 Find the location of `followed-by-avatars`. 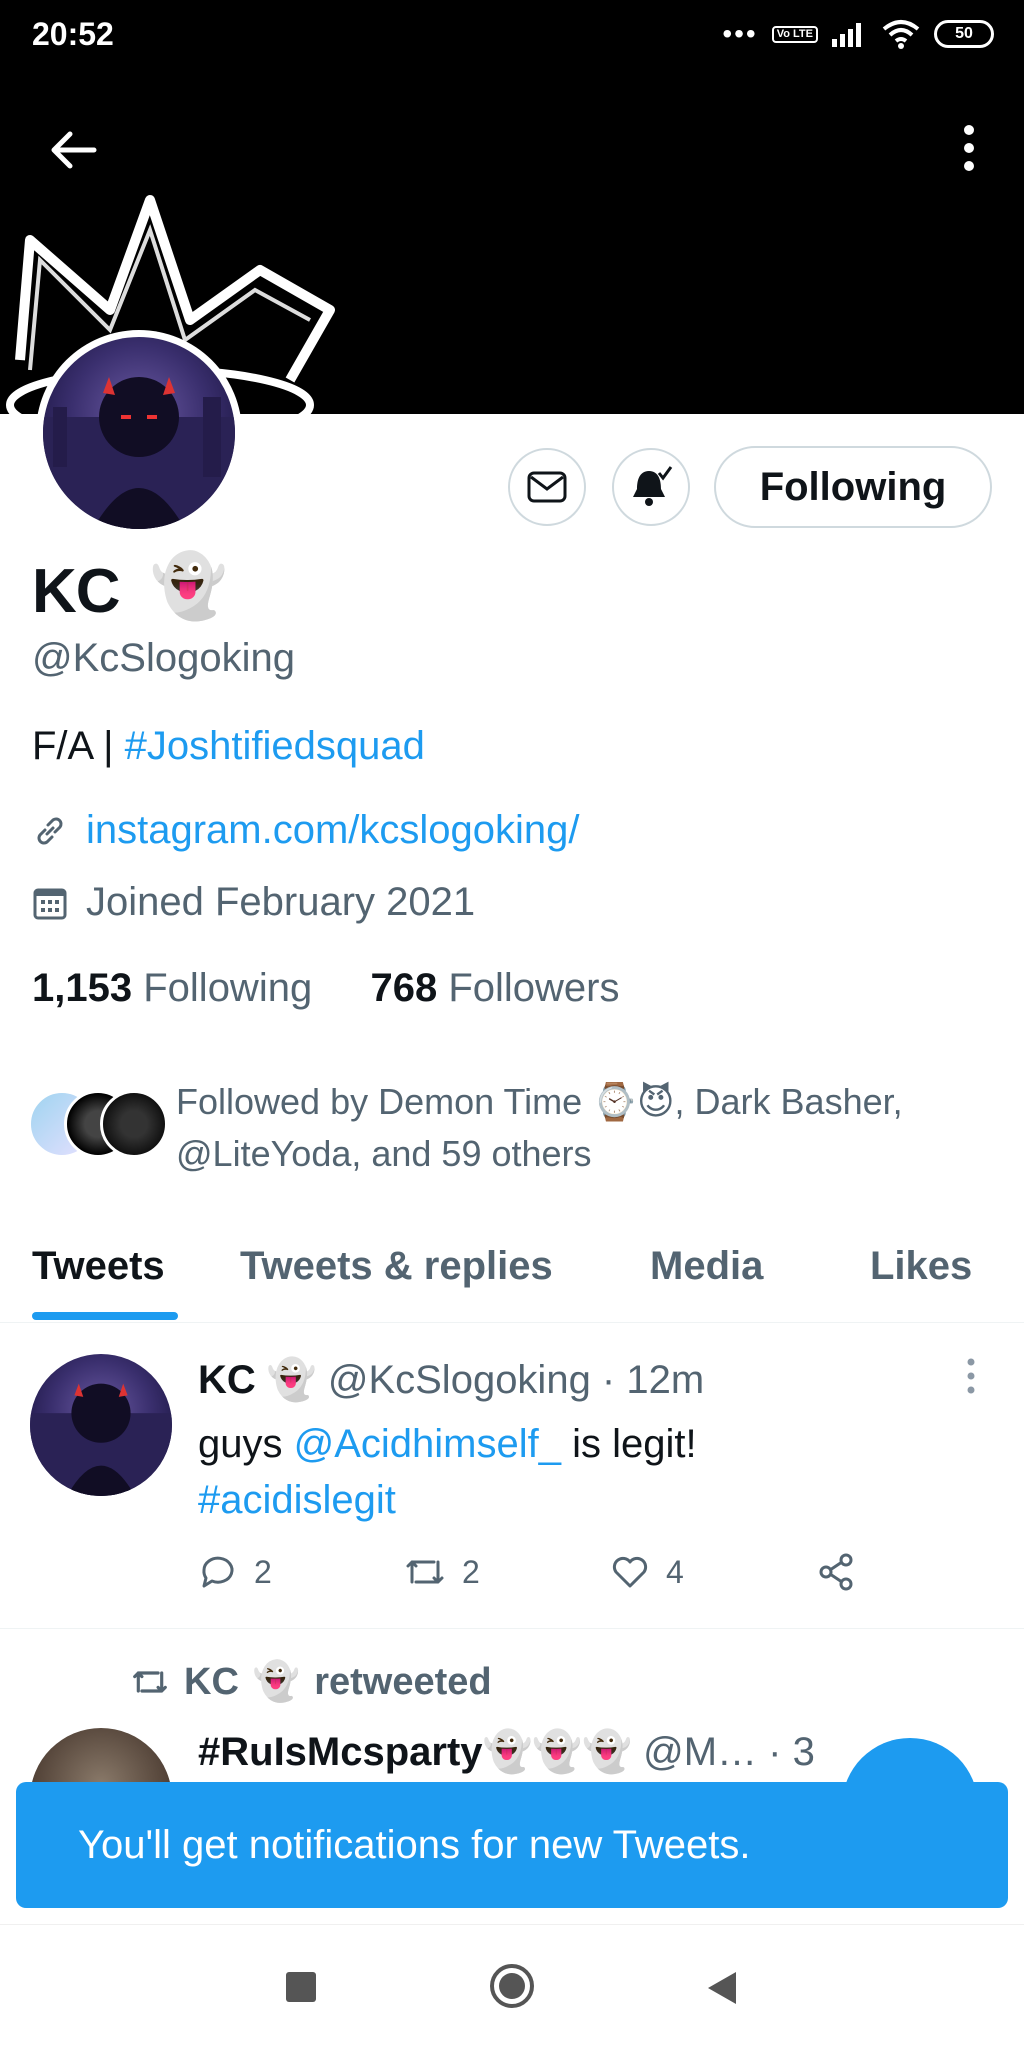

followed-by-avatars is located at coordinates (98, 1124).